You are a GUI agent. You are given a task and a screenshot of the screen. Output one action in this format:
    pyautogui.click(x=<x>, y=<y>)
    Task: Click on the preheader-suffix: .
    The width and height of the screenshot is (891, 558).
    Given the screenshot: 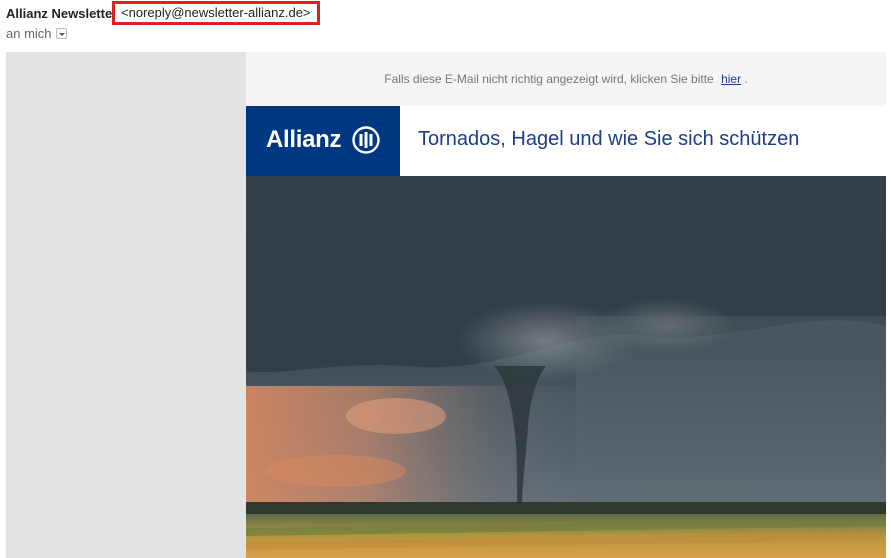 What is the action you would take?
    pyautogui.click(x=746, y=79)
    